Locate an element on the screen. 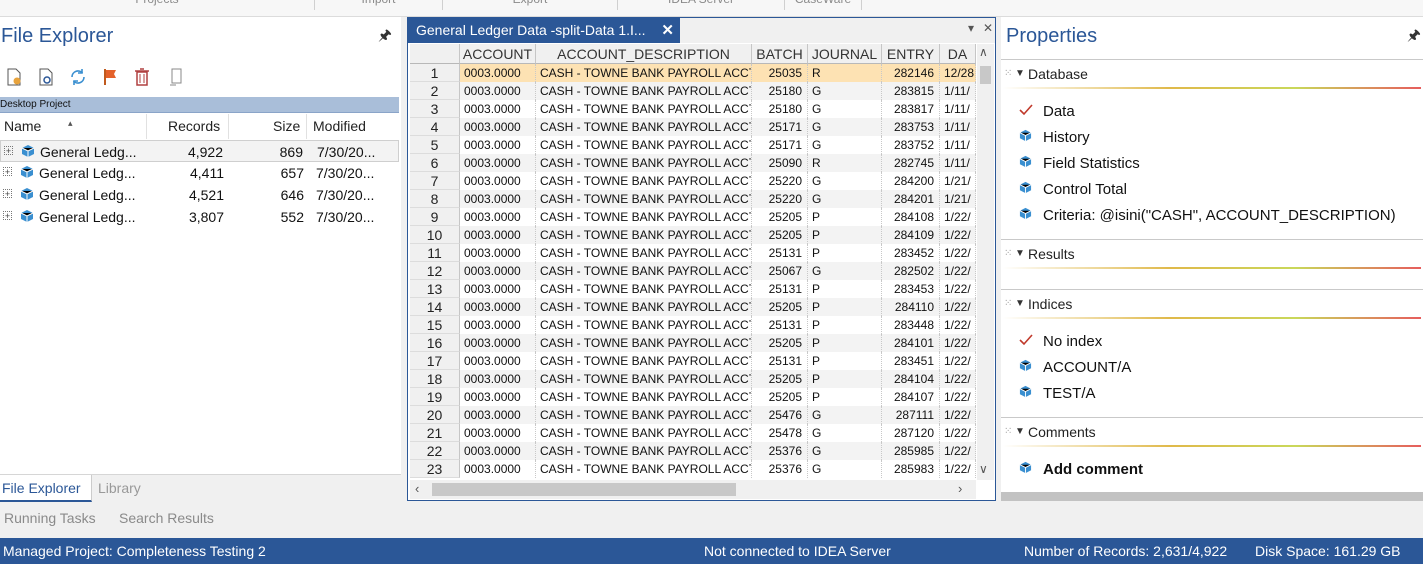 Image resolution: width=1423 pixels, height=564 pixels. col-header-date: DA is located at coordinates (958, 54).